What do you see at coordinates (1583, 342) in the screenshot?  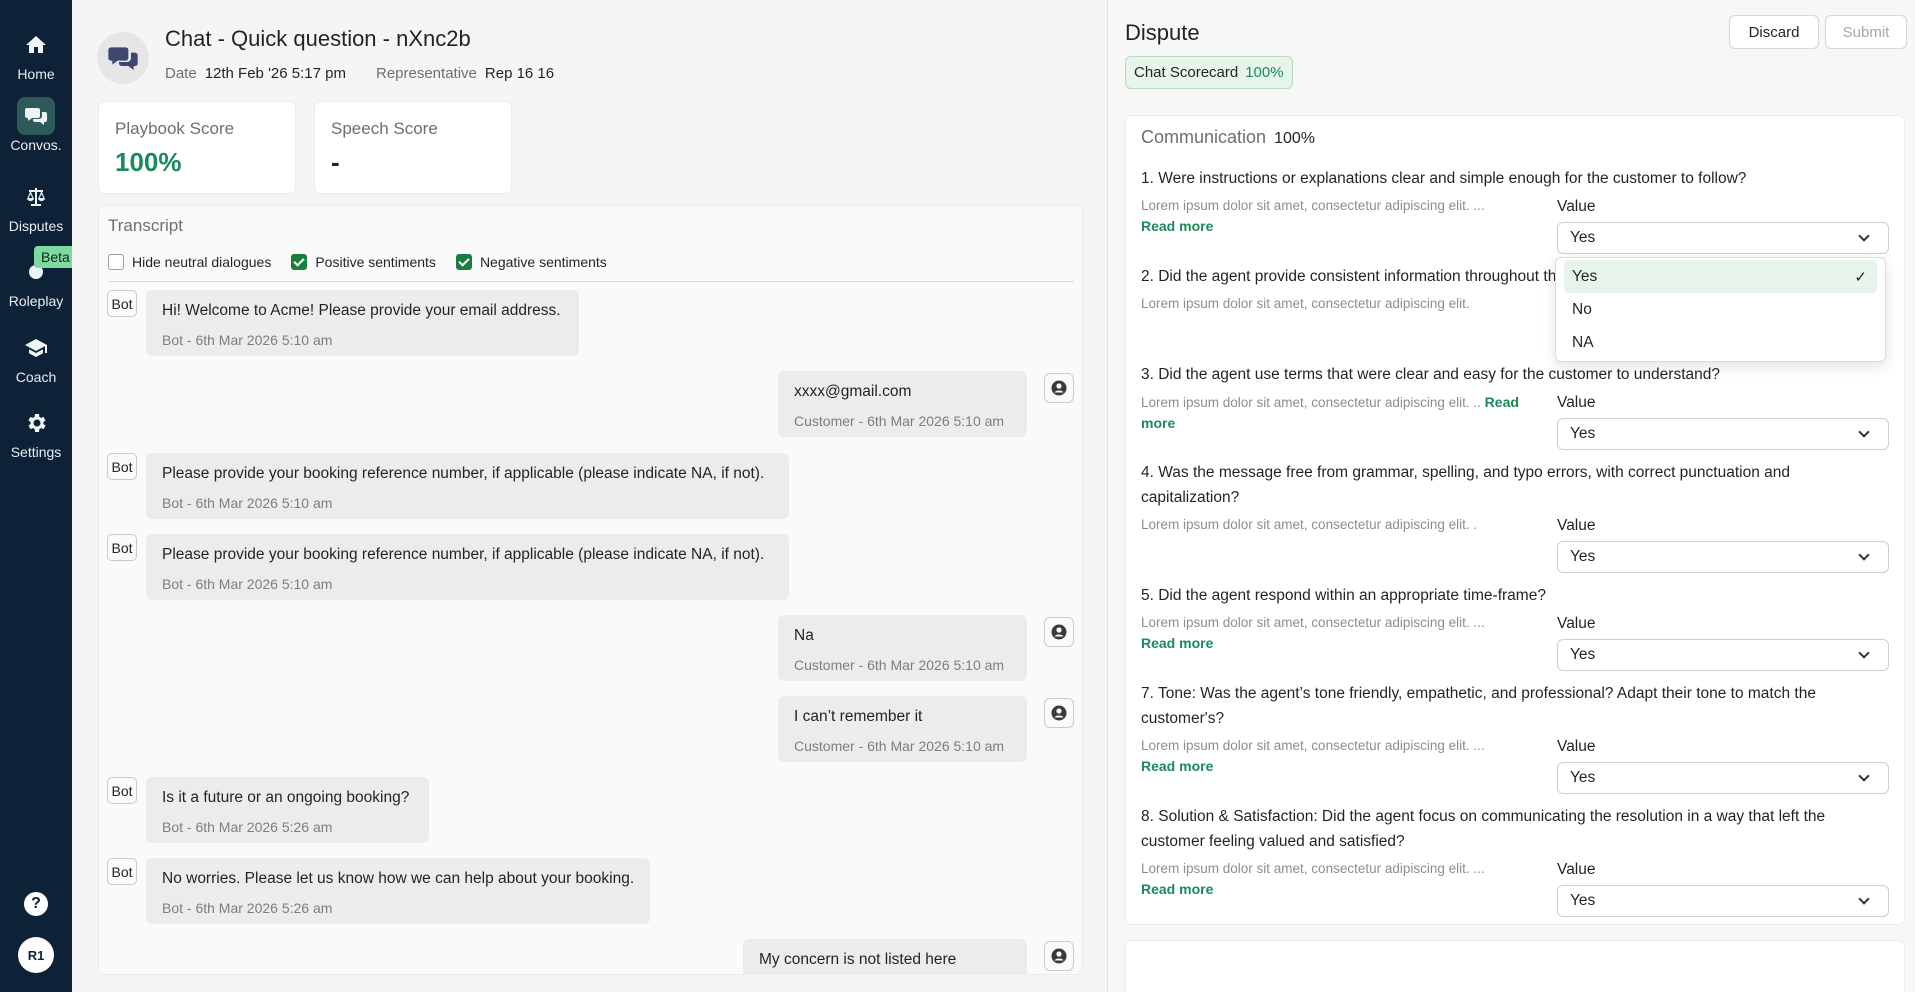 I see `option-label: NA` at bounding box center [1583, 342].